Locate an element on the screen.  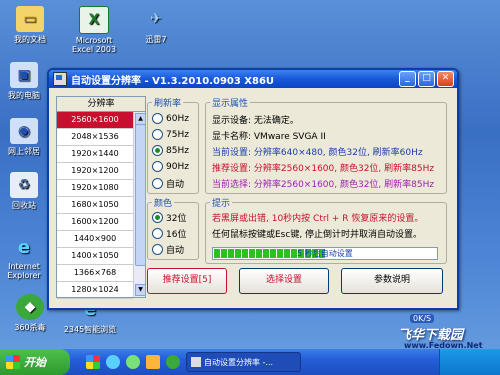
maximize-button: □ is located at coordinates (426, 79).